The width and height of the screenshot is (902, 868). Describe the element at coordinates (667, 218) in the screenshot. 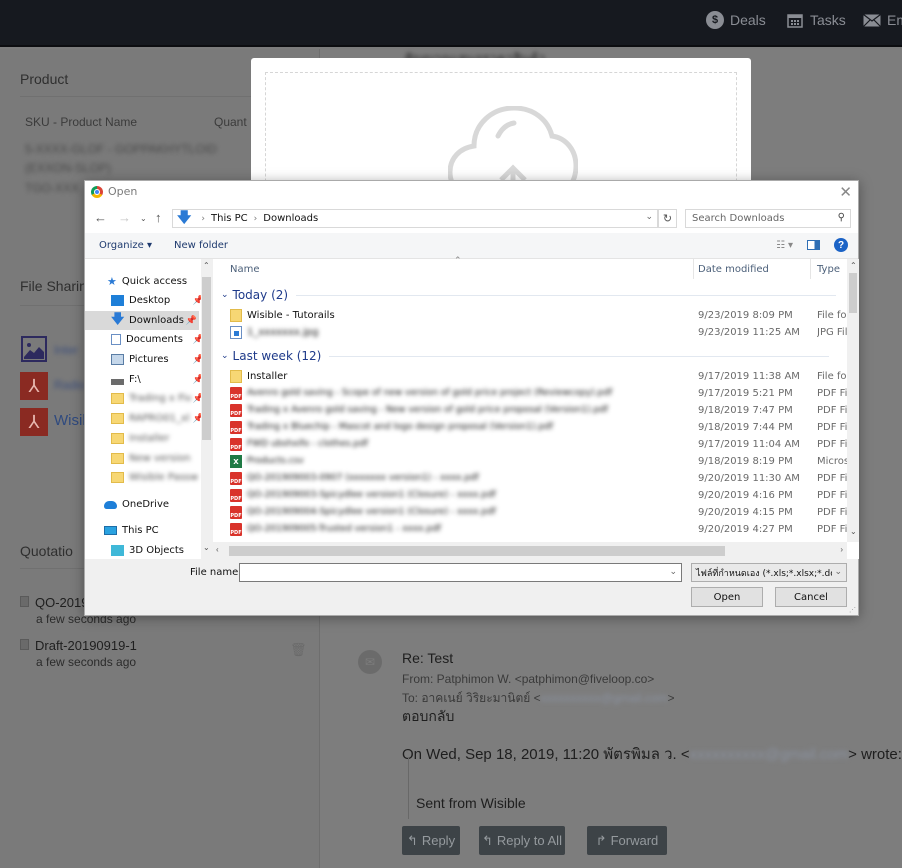

I see `refresh-icon: ↻` at that location.